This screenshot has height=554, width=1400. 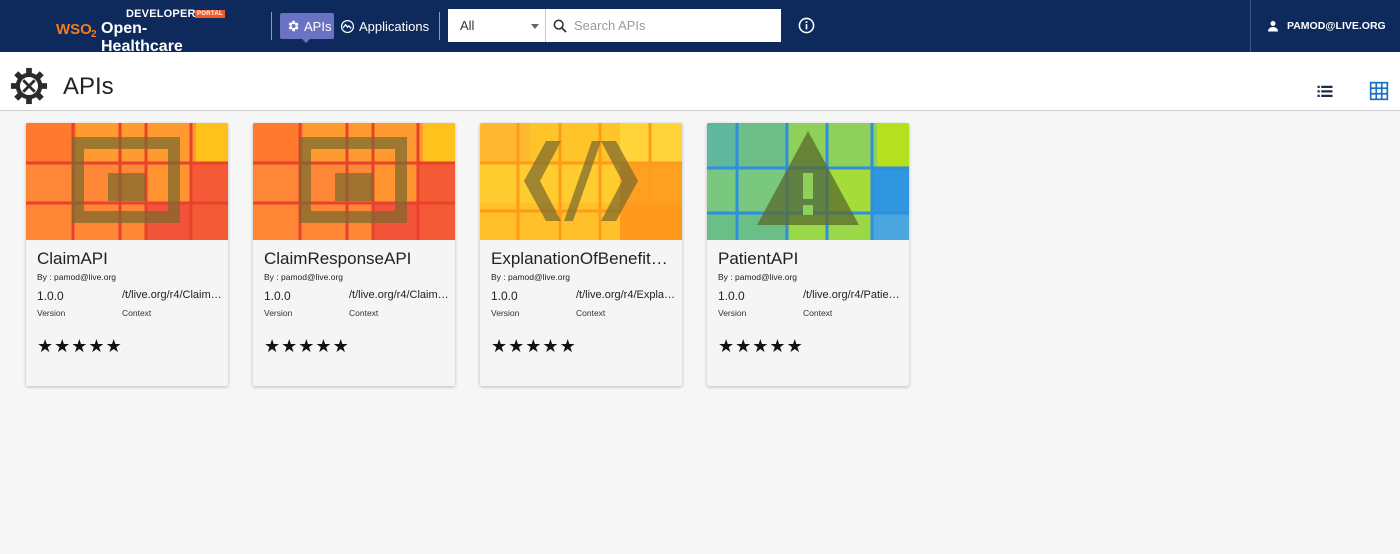 I want to click on grid-view-icon, so click(x=1379, y=91).